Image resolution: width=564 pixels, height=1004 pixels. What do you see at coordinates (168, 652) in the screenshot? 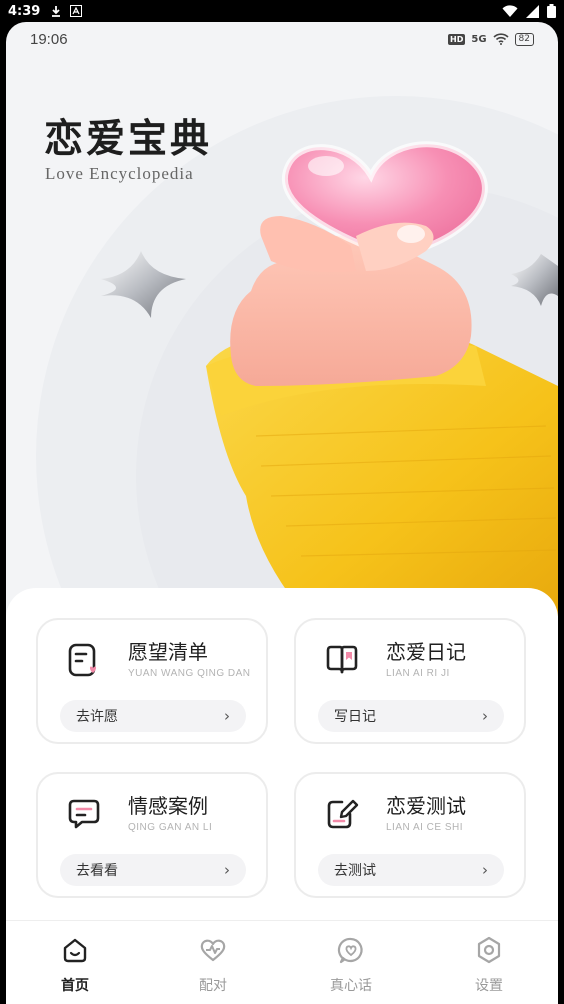
I see `feature-title: 愿望清单` at bounding box center [168, 652].